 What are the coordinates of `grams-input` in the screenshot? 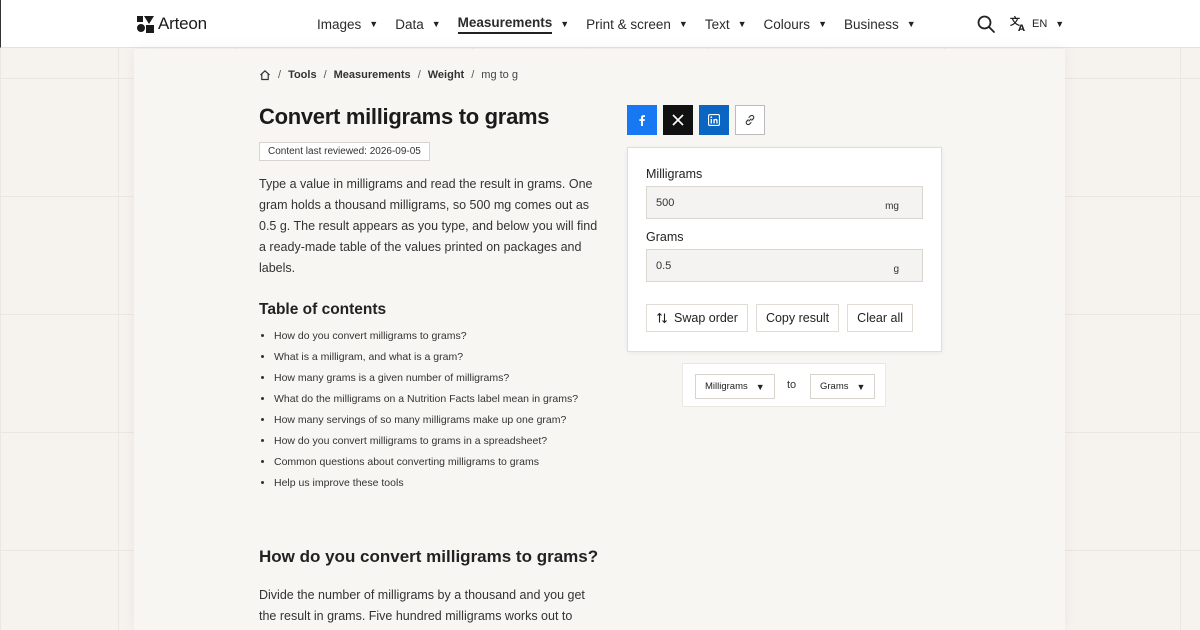 It's located at (762, 265).